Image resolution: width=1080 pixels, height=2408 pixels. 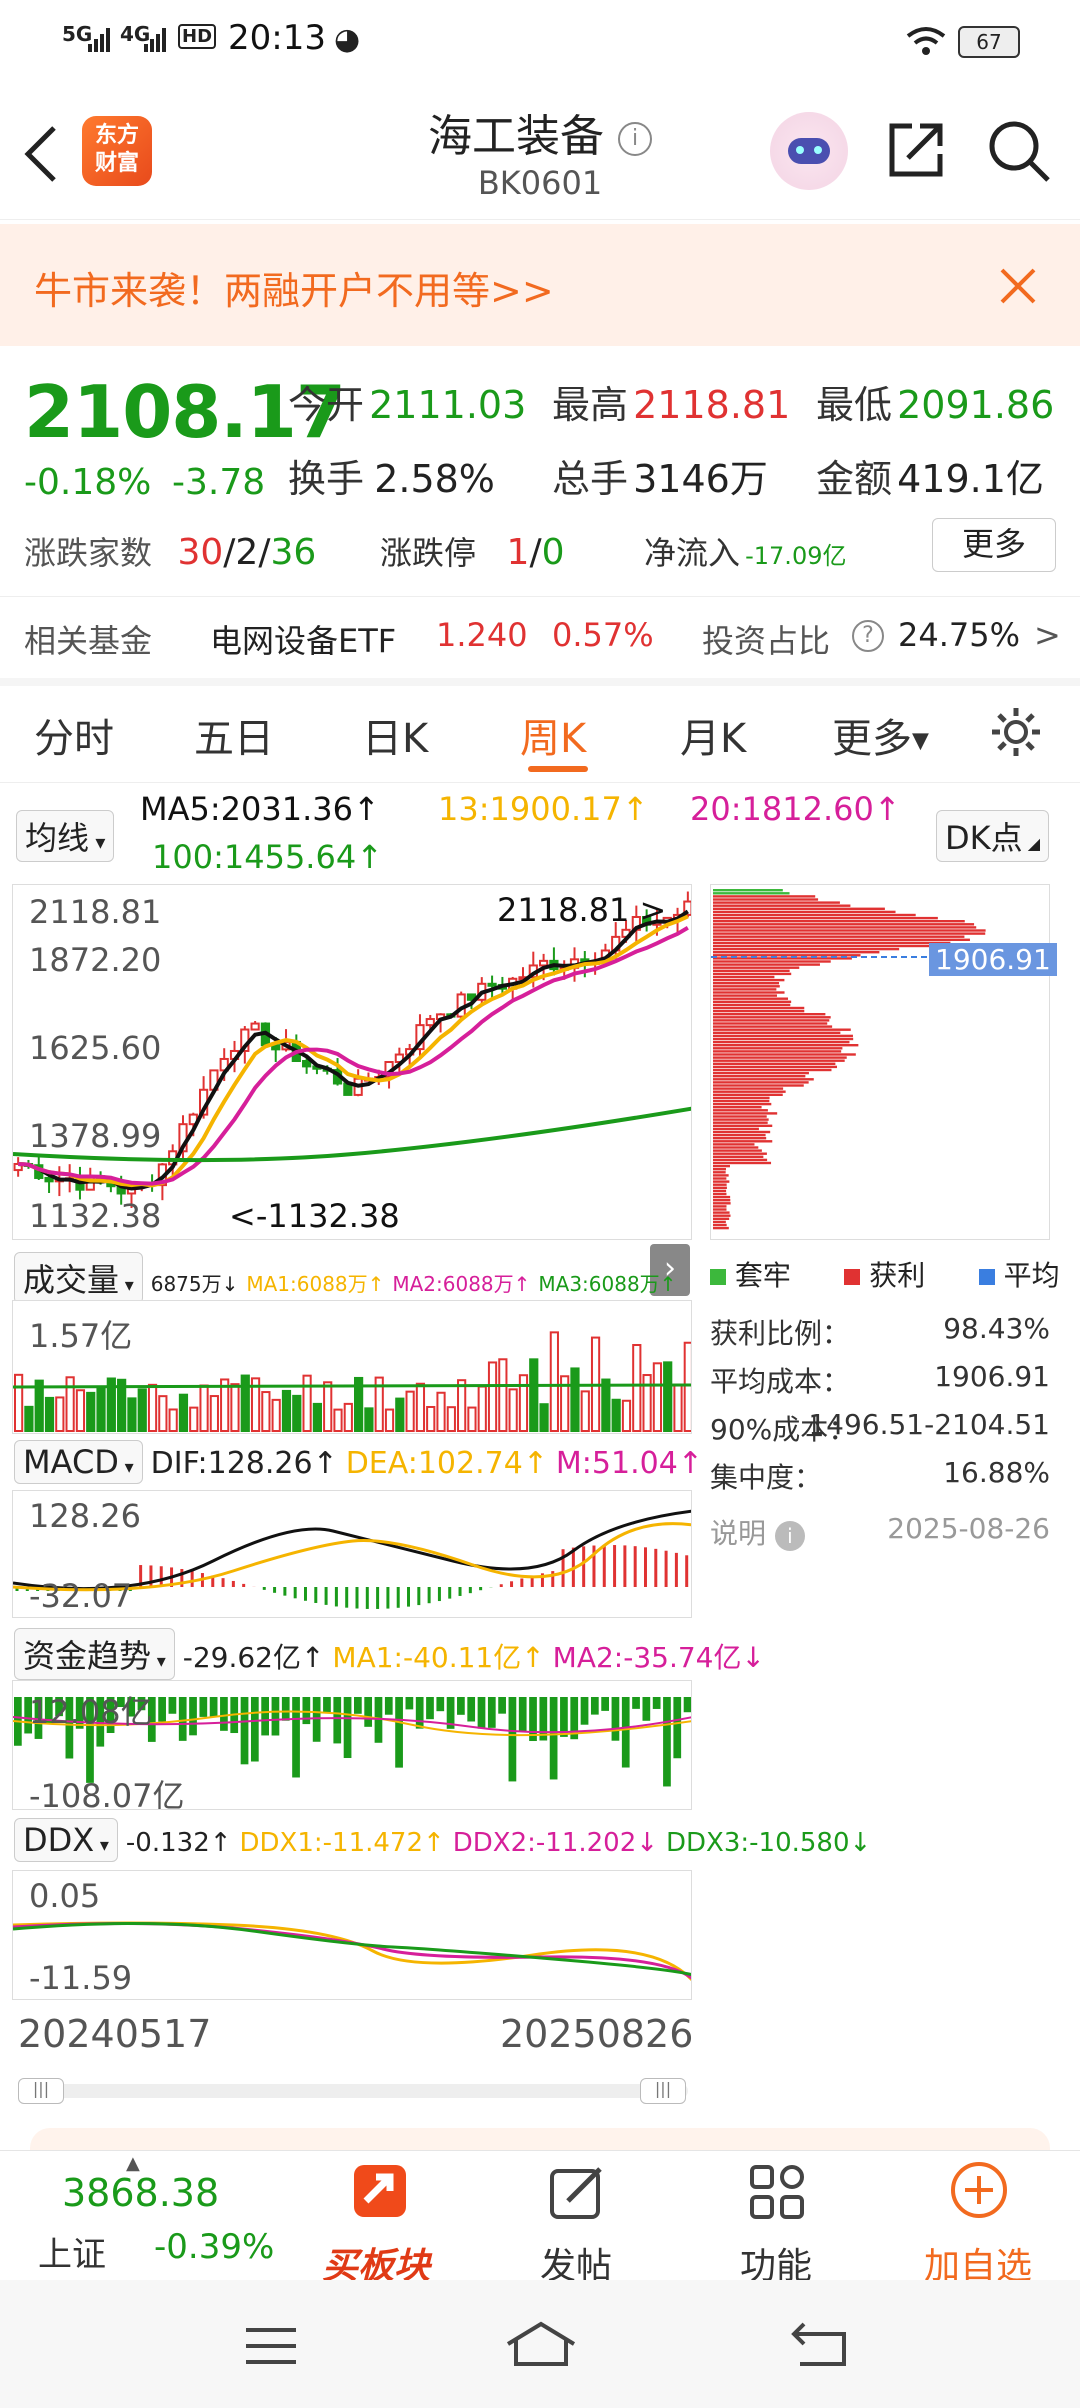 I want to click on help-icon: ?, so click(x=868, y=636).